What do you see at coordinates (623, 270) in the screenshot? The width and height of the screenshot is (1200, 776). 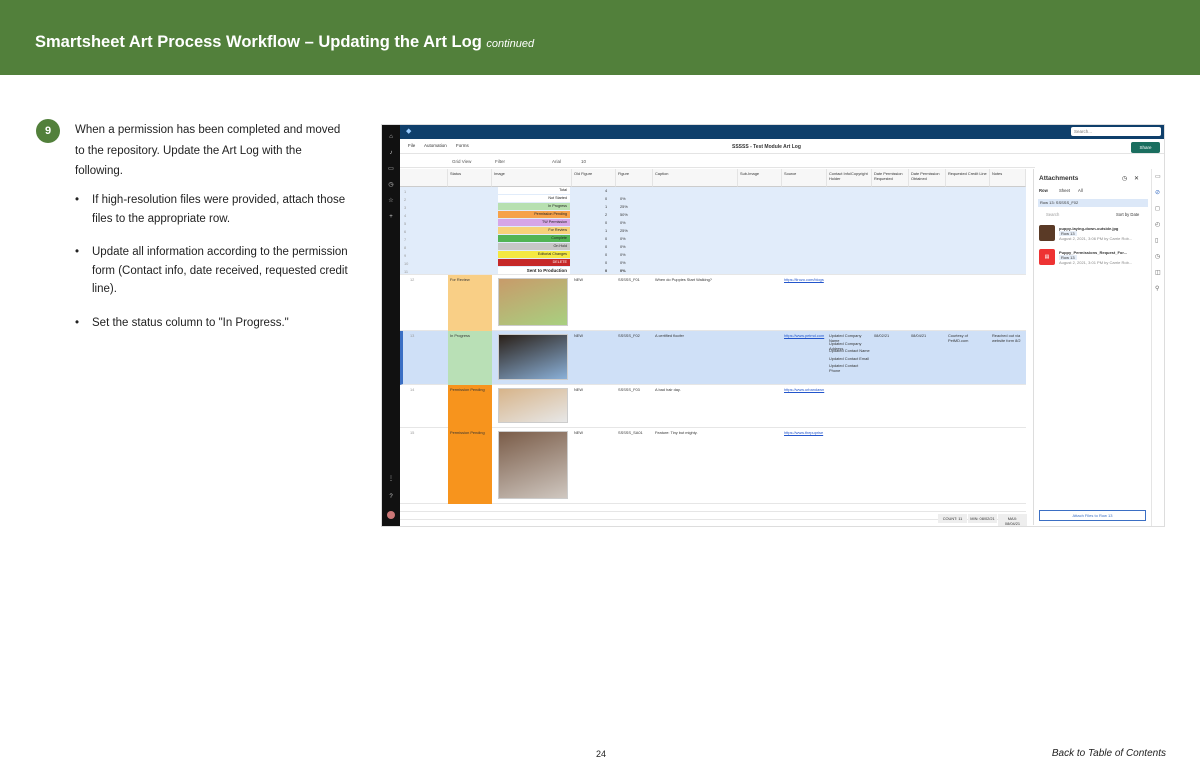 I see `summary-pct: 0%` at bounding box center [623, 270].